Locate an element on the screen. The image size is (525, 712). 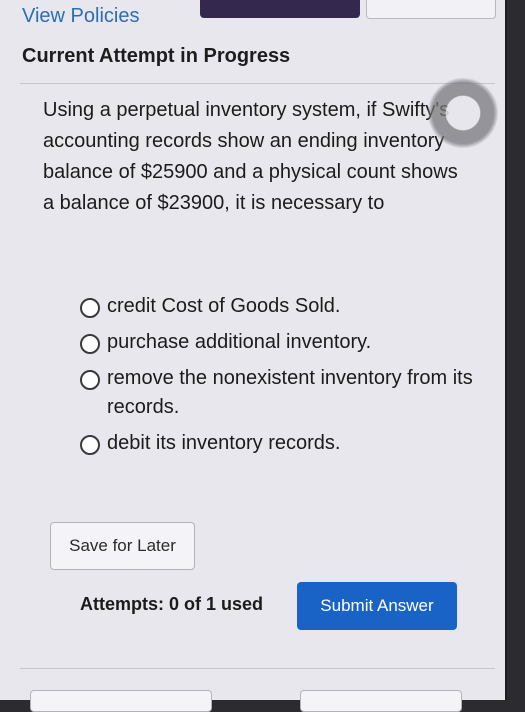
attempts-counter: Attempts: 0 of 1 used is located at coordinates (172, 604).